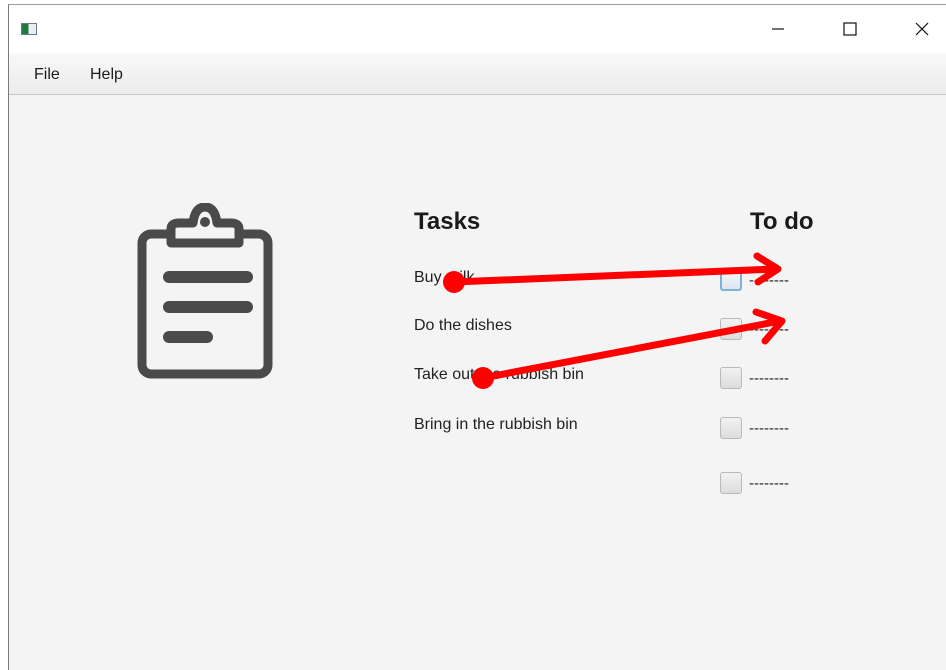  I want to click on close-button, so click(922, 29).